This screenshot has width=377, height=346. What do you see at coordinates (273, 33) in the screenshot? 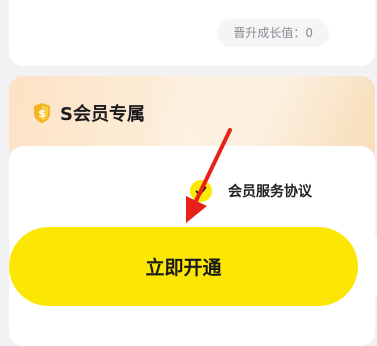
I see `growth-value-badge: 晋升成长值：0` at bounding box center [273, 33].